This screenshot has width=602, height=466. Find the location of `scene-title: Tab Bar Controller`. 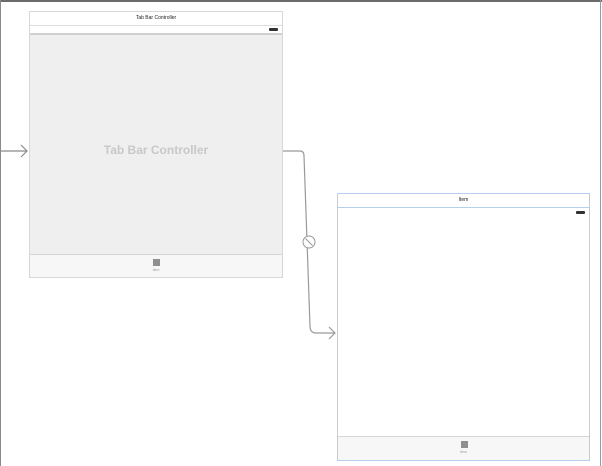

scene-title: Tab Bar Controller is located at coordinates (156, 19).